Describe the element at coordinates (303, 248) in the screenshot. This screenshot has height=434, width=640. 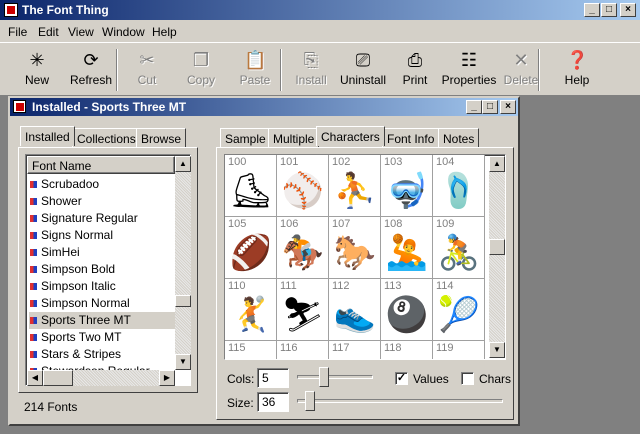
I see `character-cell: 106 🏇` at that location.